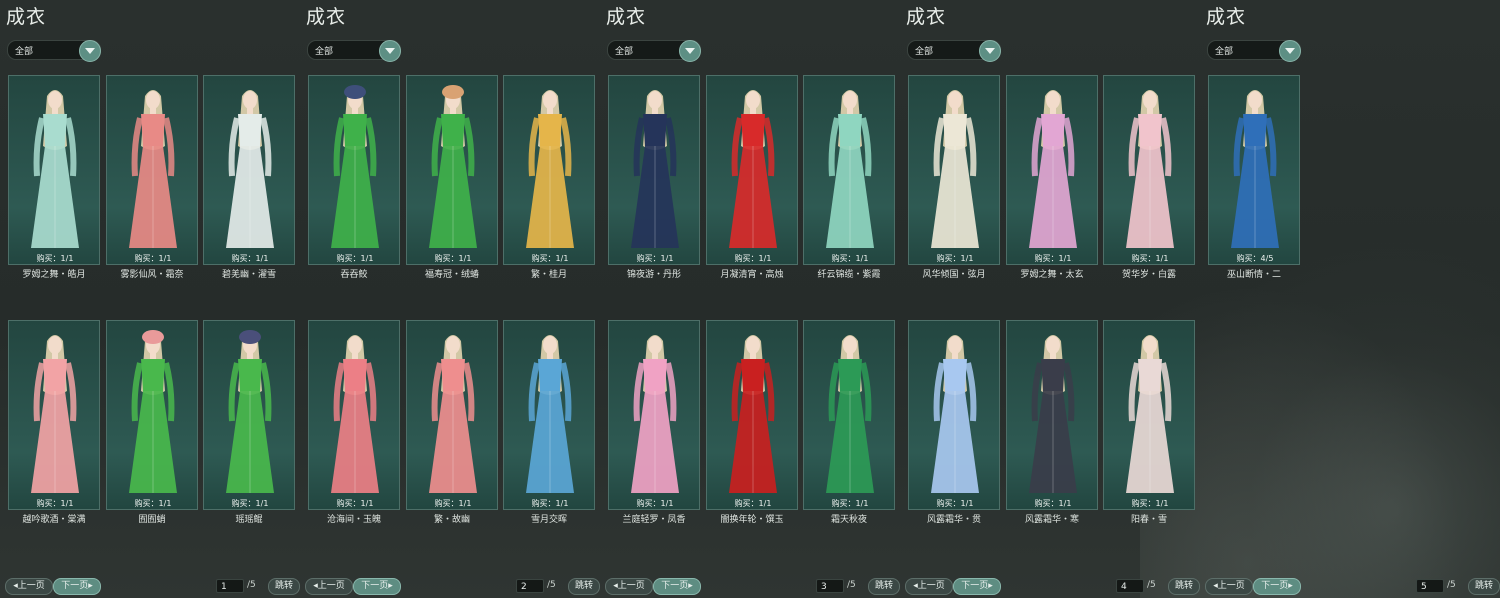 The width and height of the screenshot is (1500, 598). What do you see at coordinates (1254, 170) in the screenshot?
I see `outfit-card: 购买：4/5` at bounding box center [1254, 170].